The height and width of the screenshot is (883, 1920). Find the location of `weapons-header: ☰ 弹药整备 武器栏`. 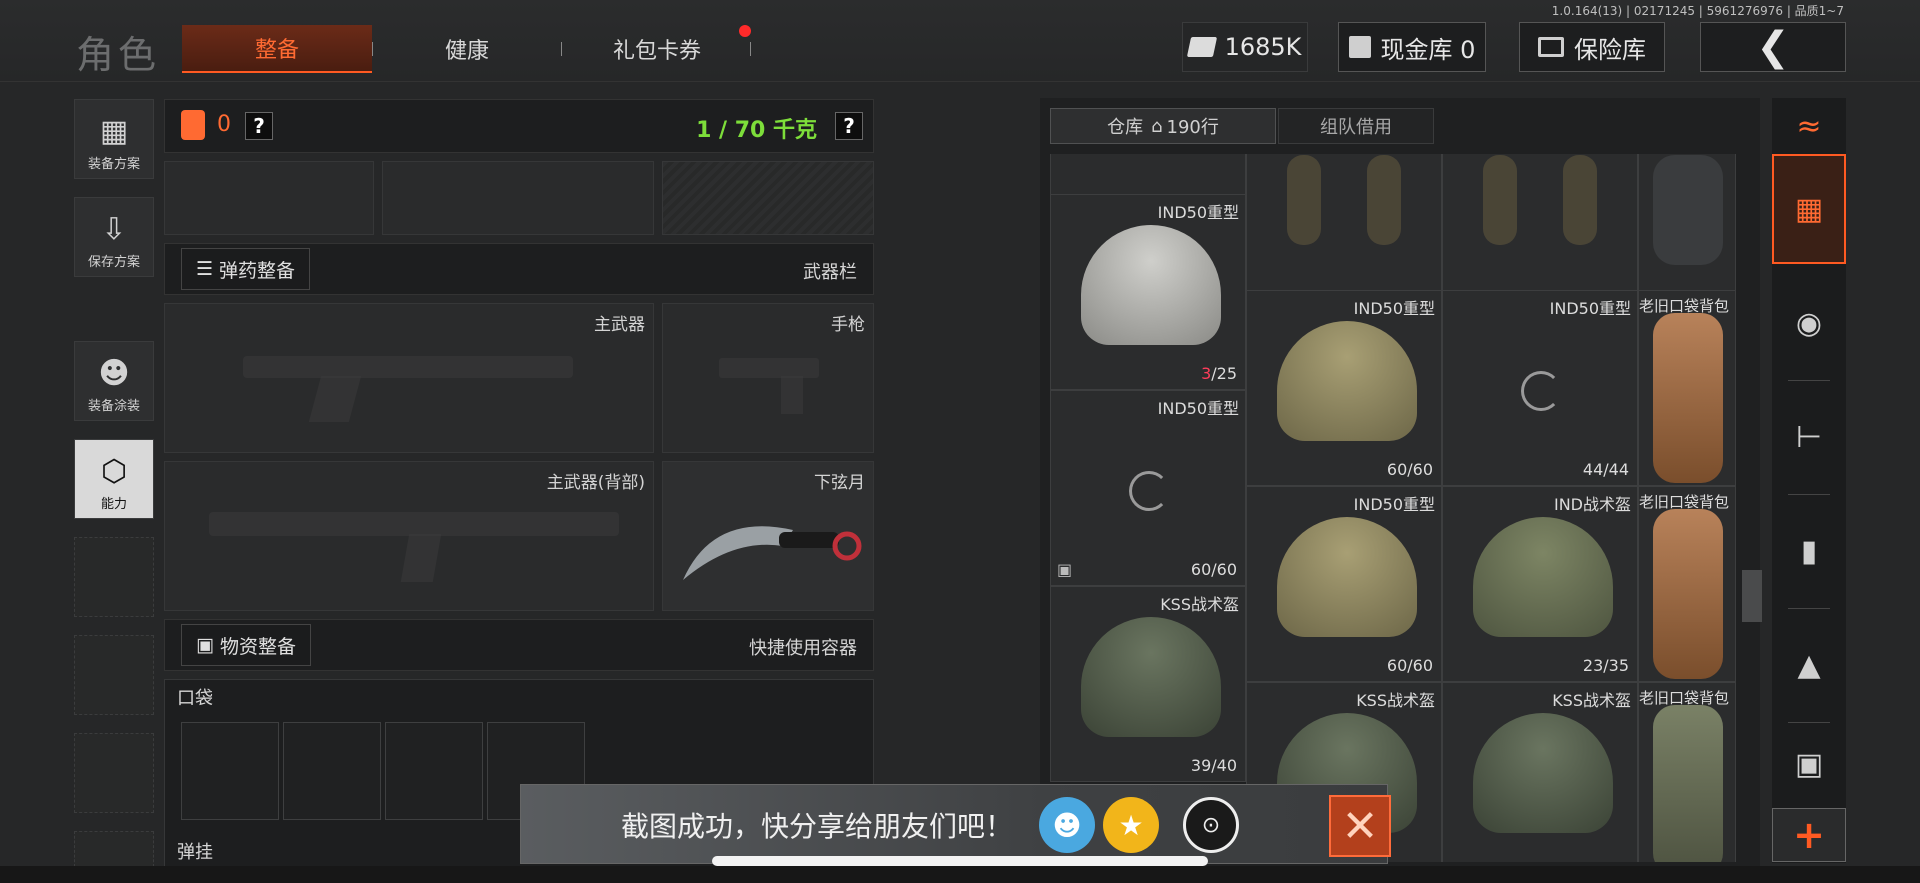

weapons-header: ☰ 弹药整备 武器栏 is located at coordinates (519, 269).